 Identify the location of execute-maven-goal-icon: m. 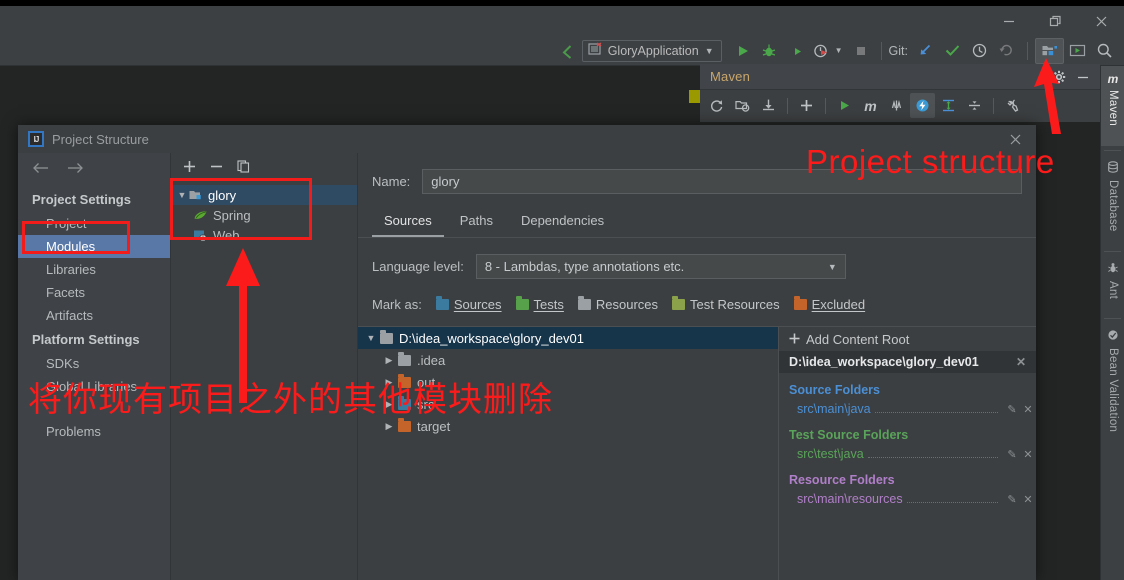
(870, 105).